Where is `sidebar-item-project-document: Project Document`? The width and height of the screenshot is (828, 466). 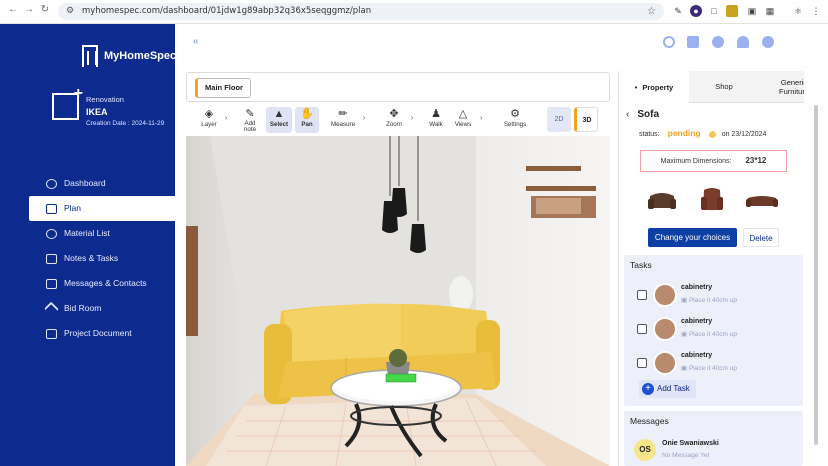
sidebar-item-project-document: Project Document is located at coordinates (87, 333).